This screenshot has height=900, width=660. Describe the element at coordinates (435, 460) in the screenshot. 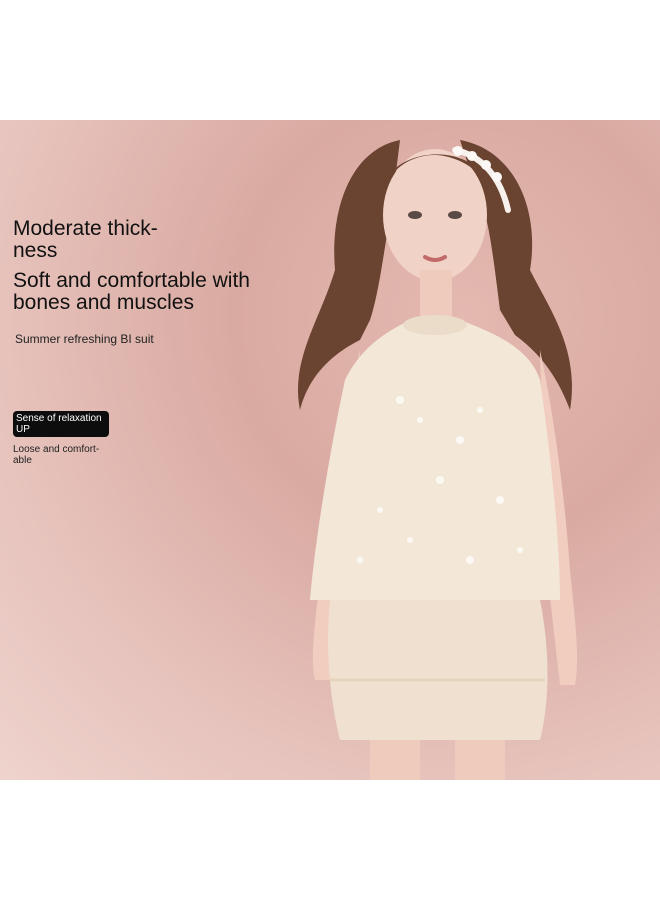

I see `sequin-top` at that location.